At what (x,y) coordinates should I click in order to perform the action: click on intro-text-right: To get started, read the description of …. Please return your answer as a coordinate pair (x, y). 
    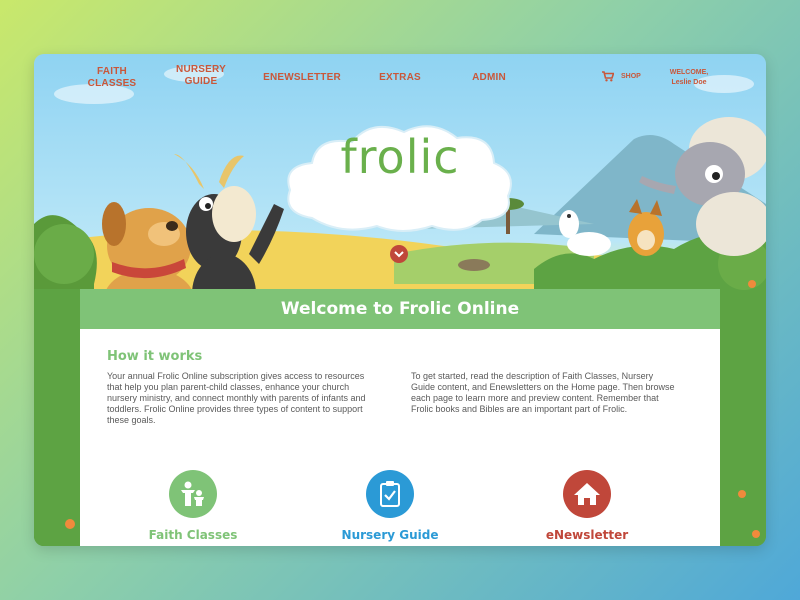
    Looking at the image, I should click on (543, 392).